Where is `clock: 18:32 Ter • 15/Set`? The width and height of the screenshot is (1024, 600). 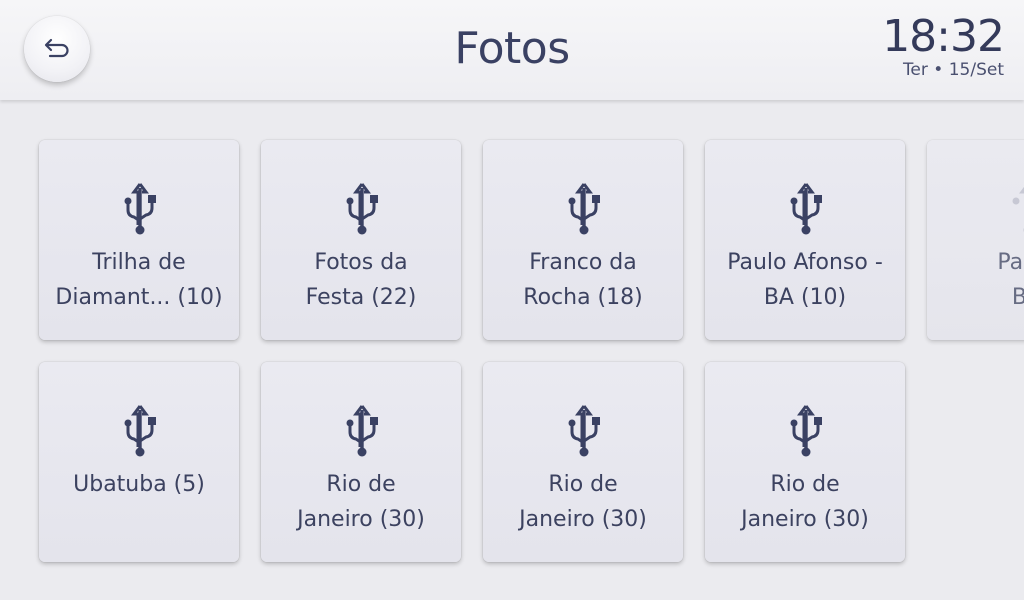
clock: 18:32 Ter • 15/Set is located at coordinates (943, 46).